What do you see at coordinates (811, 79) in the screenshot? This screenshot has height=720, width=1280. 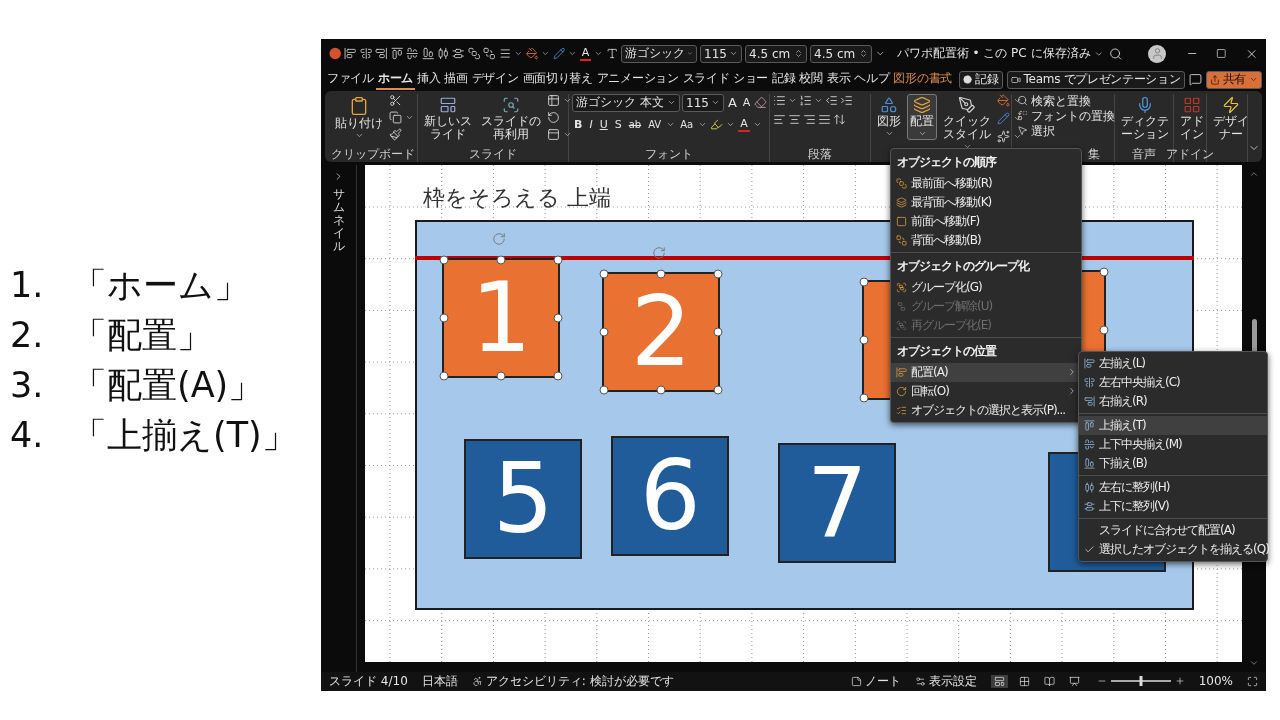 I see `ribbon-tab: 校閲` at bounding box center [811, 79].